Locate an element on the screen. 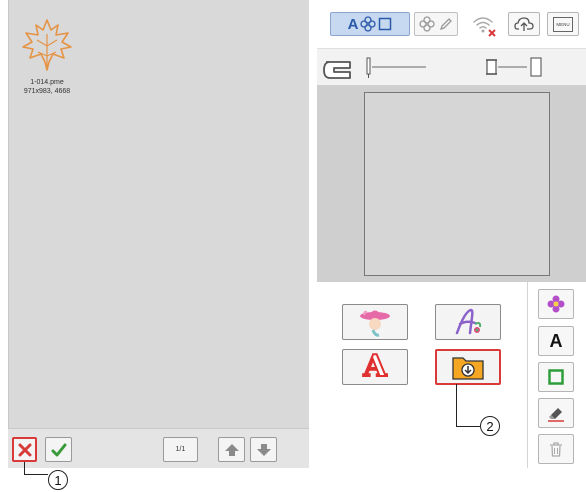 The width and height of the screenshot is (586, 492). thread-indicator is located at coordinates (515, 68).